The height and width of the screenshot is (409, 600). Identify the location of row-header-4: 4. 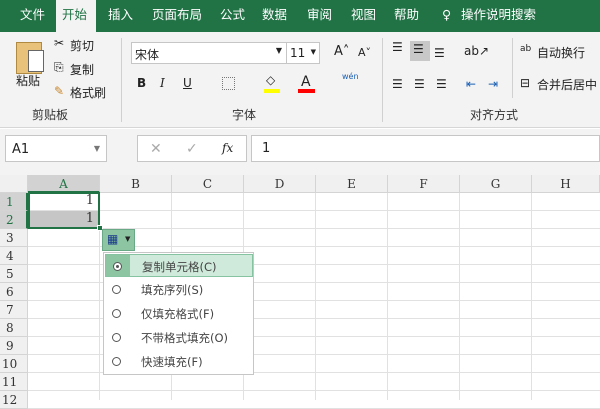
(14, 256).